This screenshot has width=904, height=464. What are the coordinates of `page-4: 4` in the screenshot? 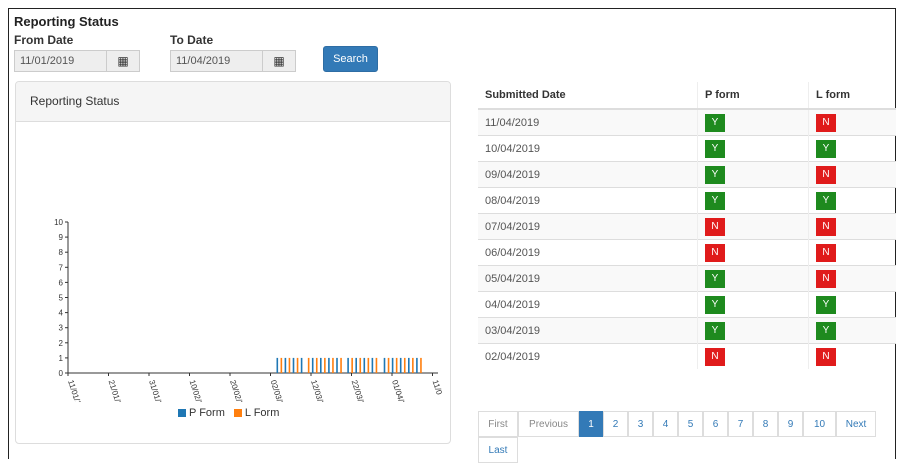 It's located at (665, 424).